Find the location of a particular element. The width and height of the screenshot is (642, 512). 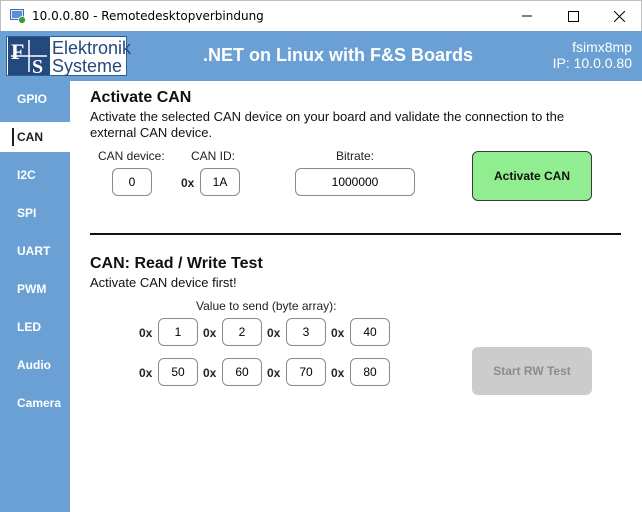

section-divider is located at coordinates (355, 234).